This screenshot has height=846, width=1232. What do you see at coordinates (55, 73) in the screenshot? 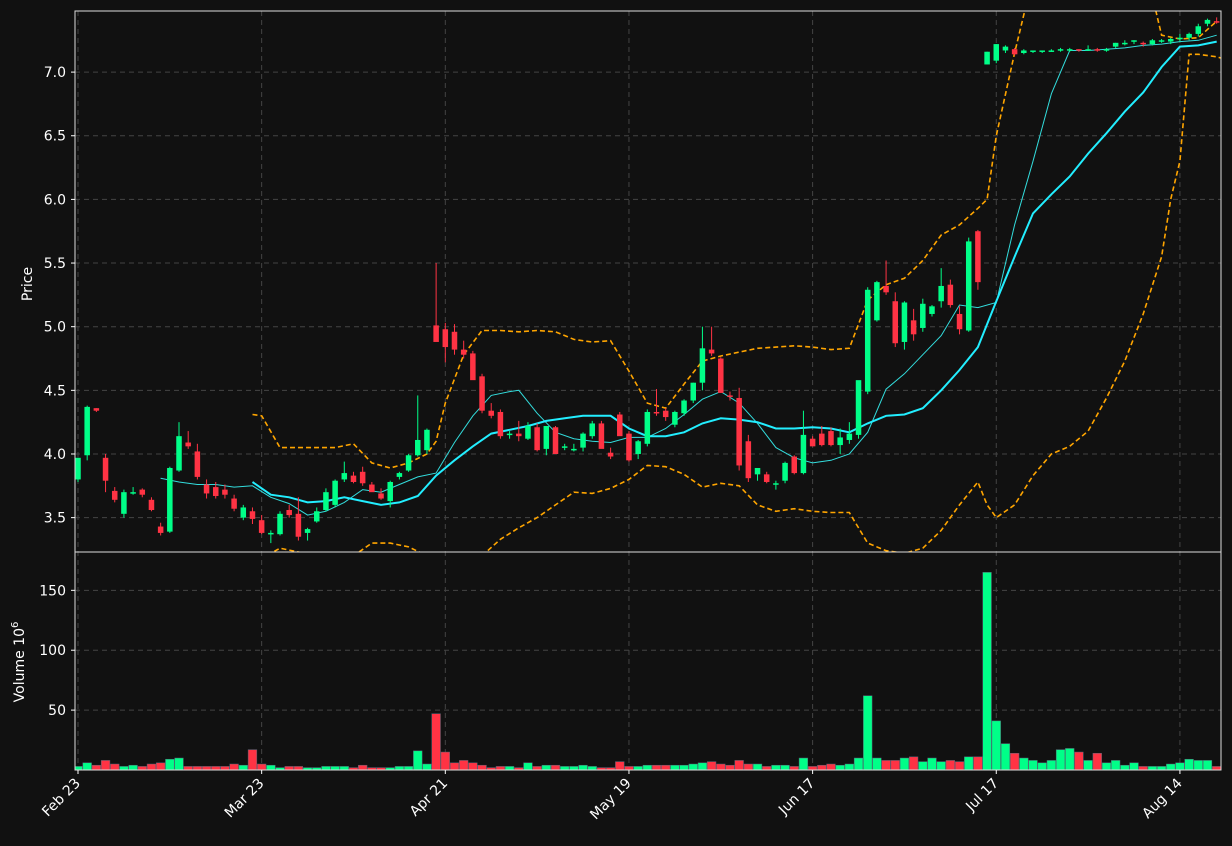
I see `price-tick-label: 7.0` at bounding box center [55, 73].